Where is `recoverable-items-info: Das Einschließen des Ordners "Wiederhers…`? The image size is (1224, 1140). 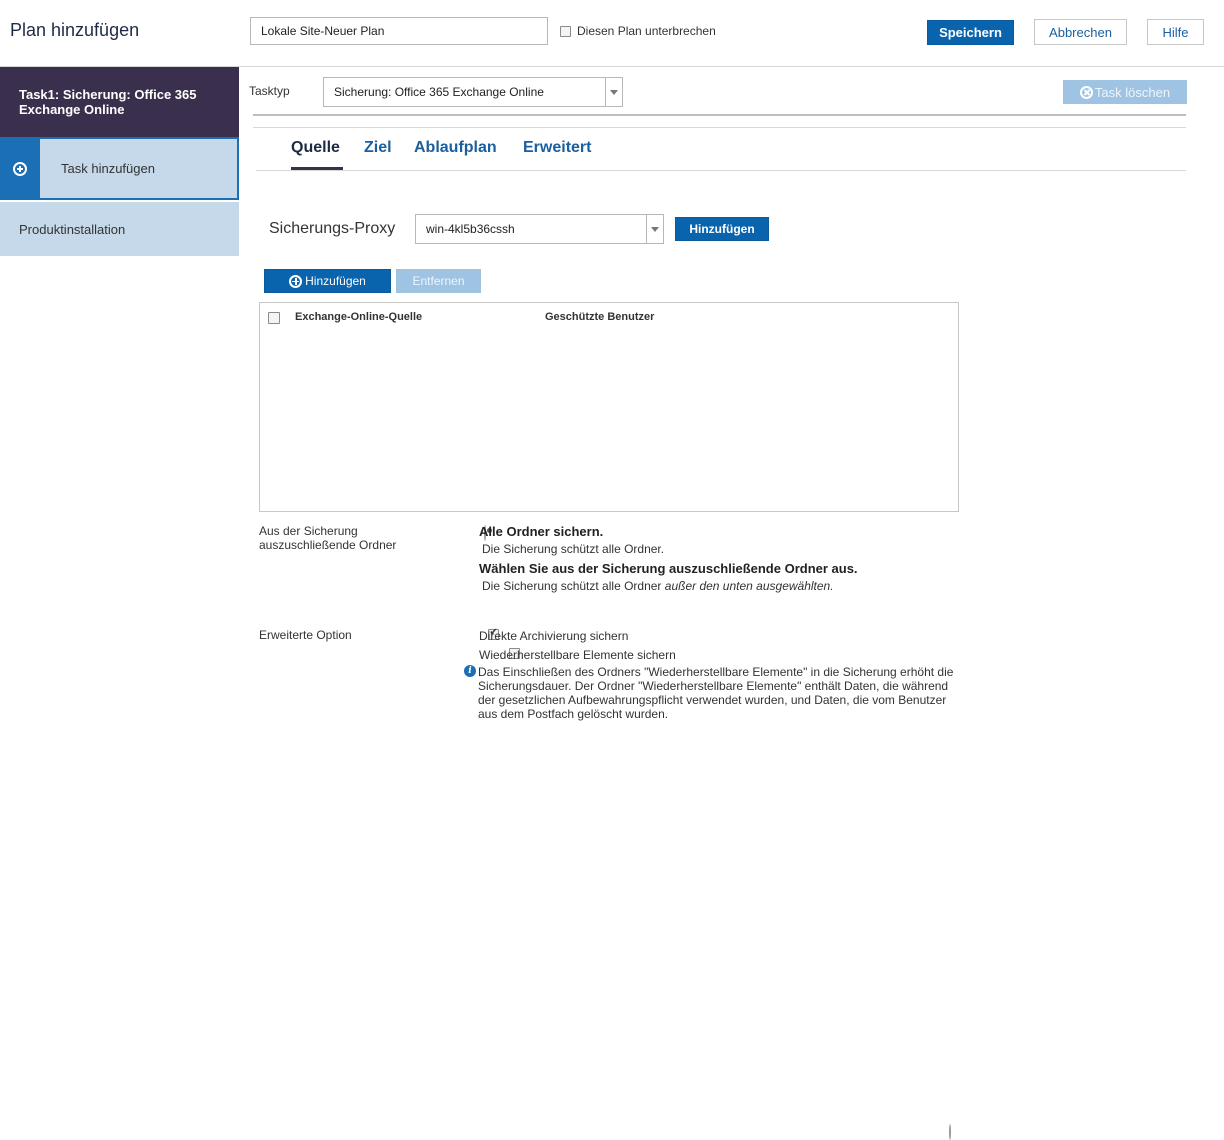
recoverable-items-info: Das Einschließen des Ordners "Wiederhers… is located at coordinates (716, 693).